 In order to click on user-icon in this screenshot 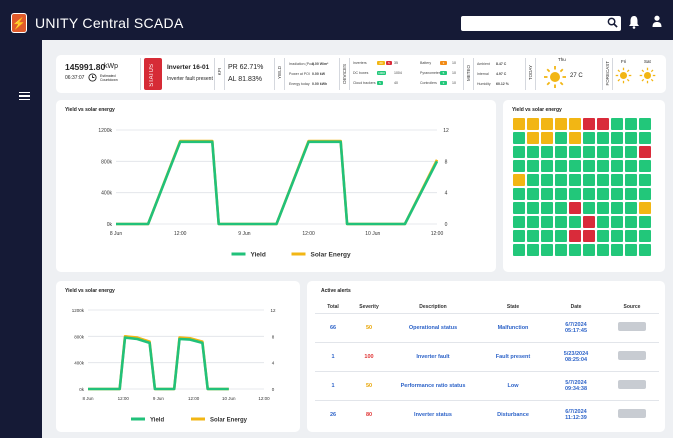, I will do `click(657, 21)`.